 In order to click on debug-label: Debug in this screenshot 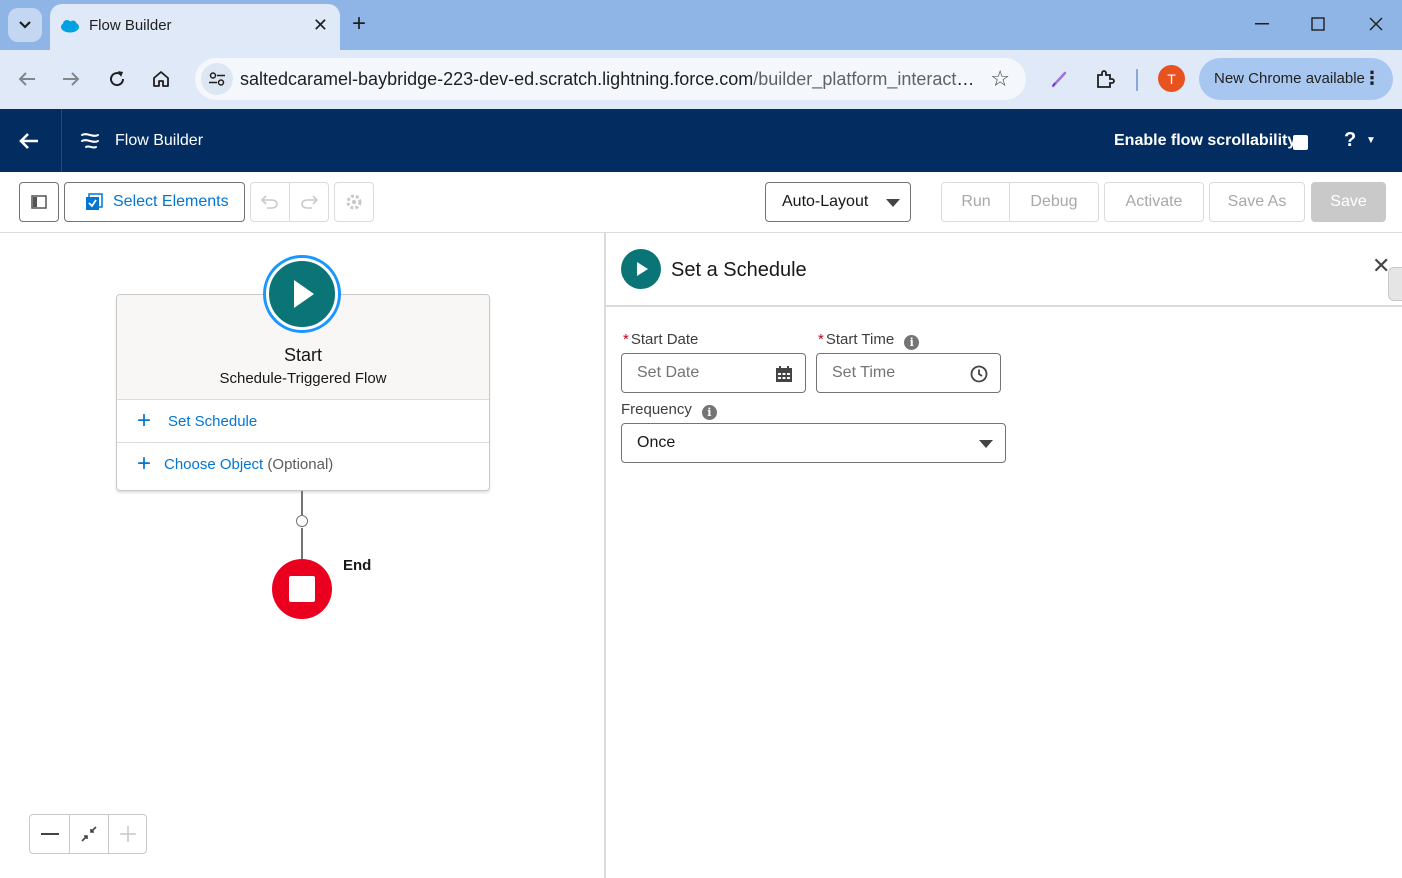, I will do `click(1054, 201)`.